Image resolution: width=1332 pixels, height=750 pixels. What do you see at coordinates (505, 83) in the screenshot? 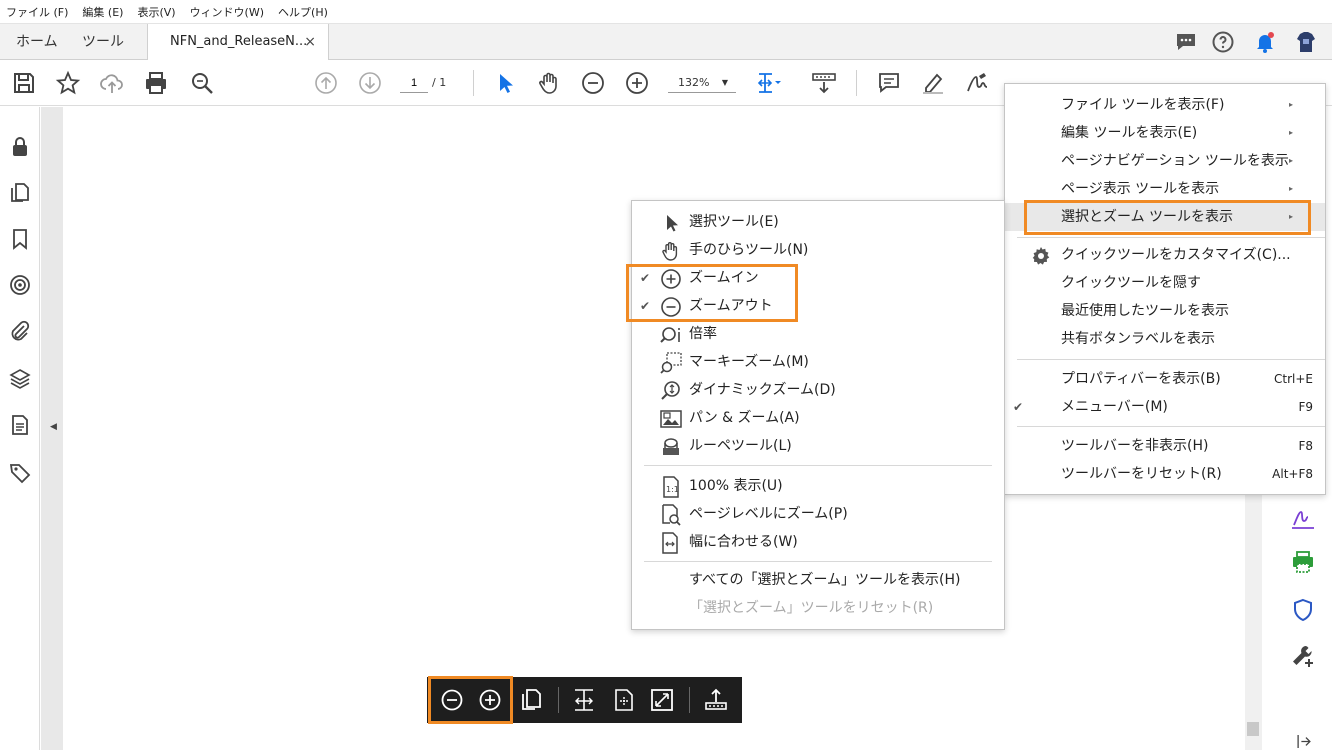
I see `select-tool-icon` at bounding box center [505, 83].